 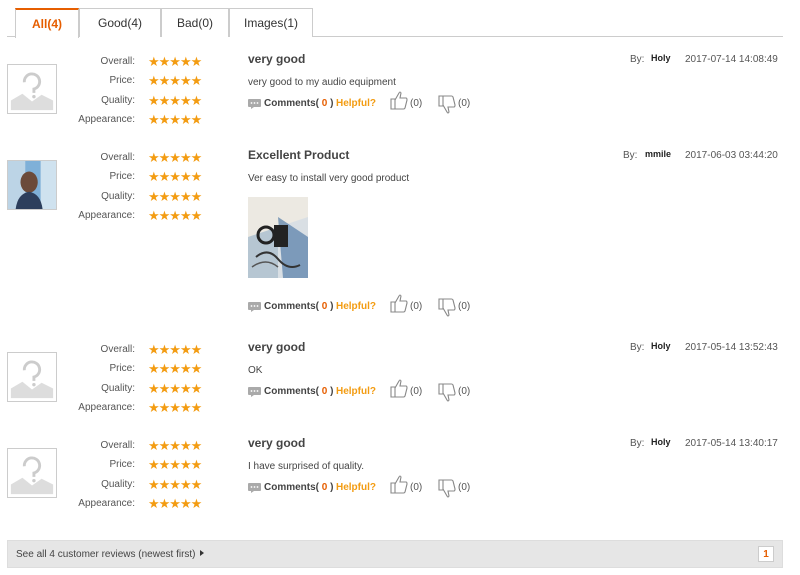 I want to click on user-photo, so click(x=32, y=185).